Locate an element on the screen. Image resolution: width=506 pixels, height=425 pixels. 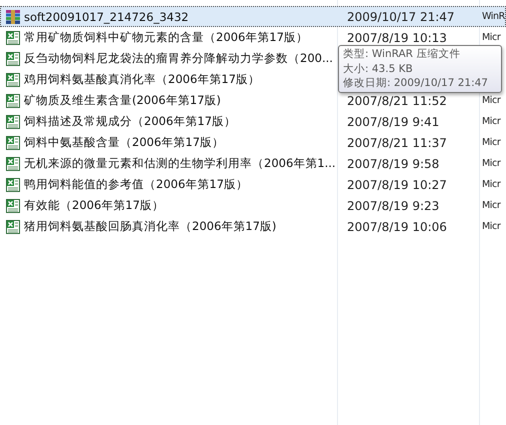
date-cell-text: 2007/8/19 10:27 is located at coordinates (397, 185).